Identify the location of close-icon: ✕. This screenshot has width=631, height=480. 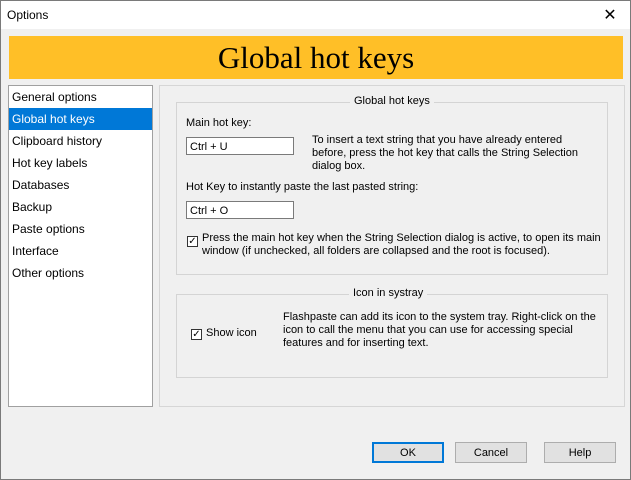
(610, 15).